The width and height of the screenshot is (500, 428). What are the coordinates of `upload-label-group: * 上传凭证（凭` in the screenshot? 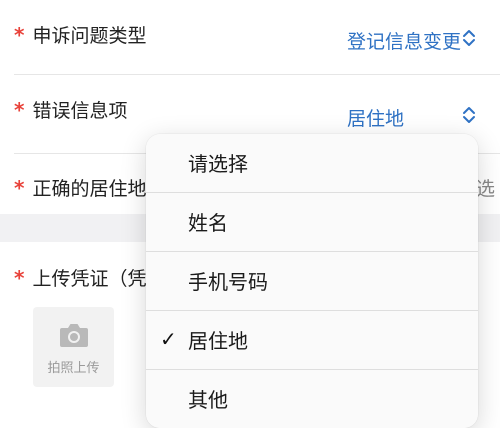 It's located at (80, 277).